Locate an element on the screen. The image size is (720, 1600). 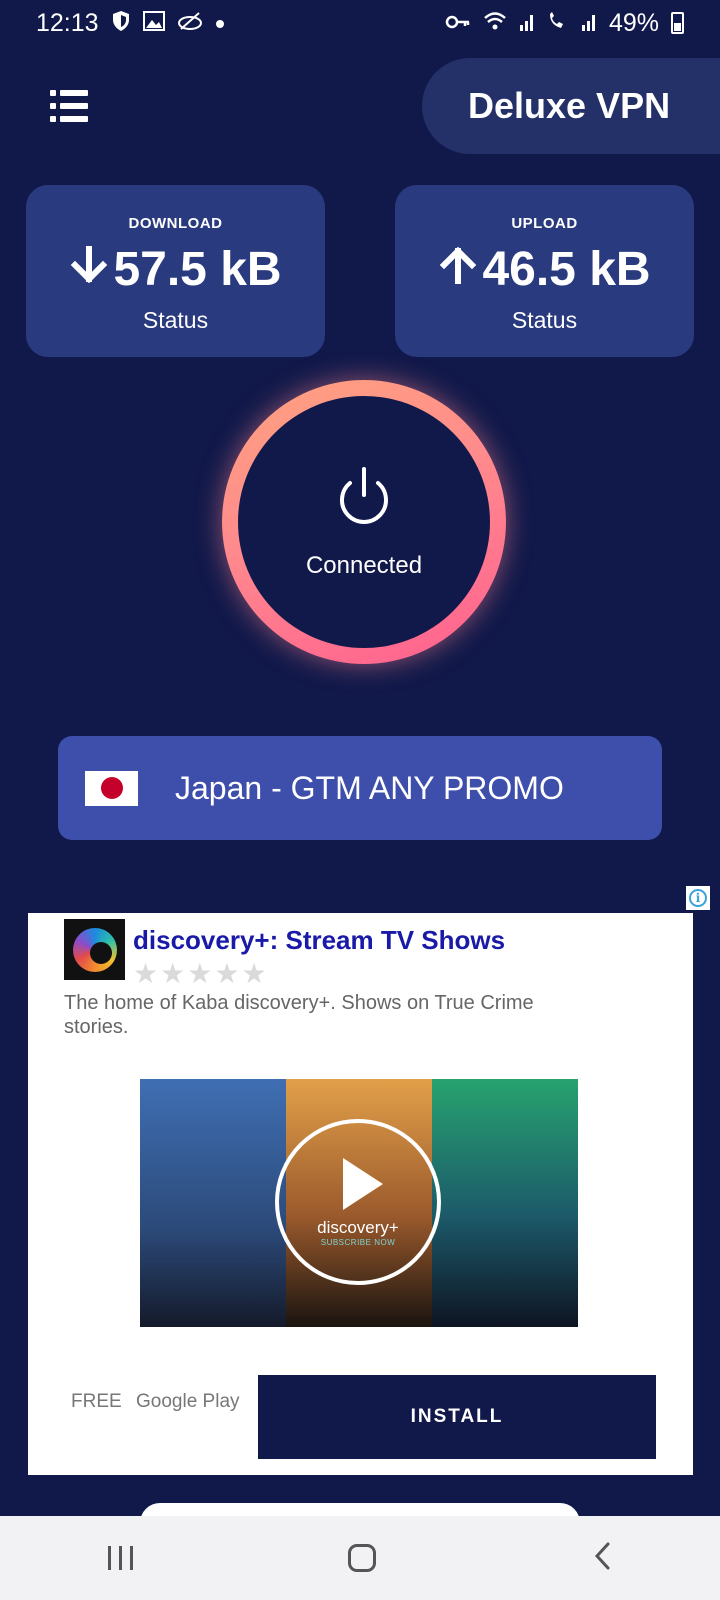
power-icon is located at coordinates (364, 499).